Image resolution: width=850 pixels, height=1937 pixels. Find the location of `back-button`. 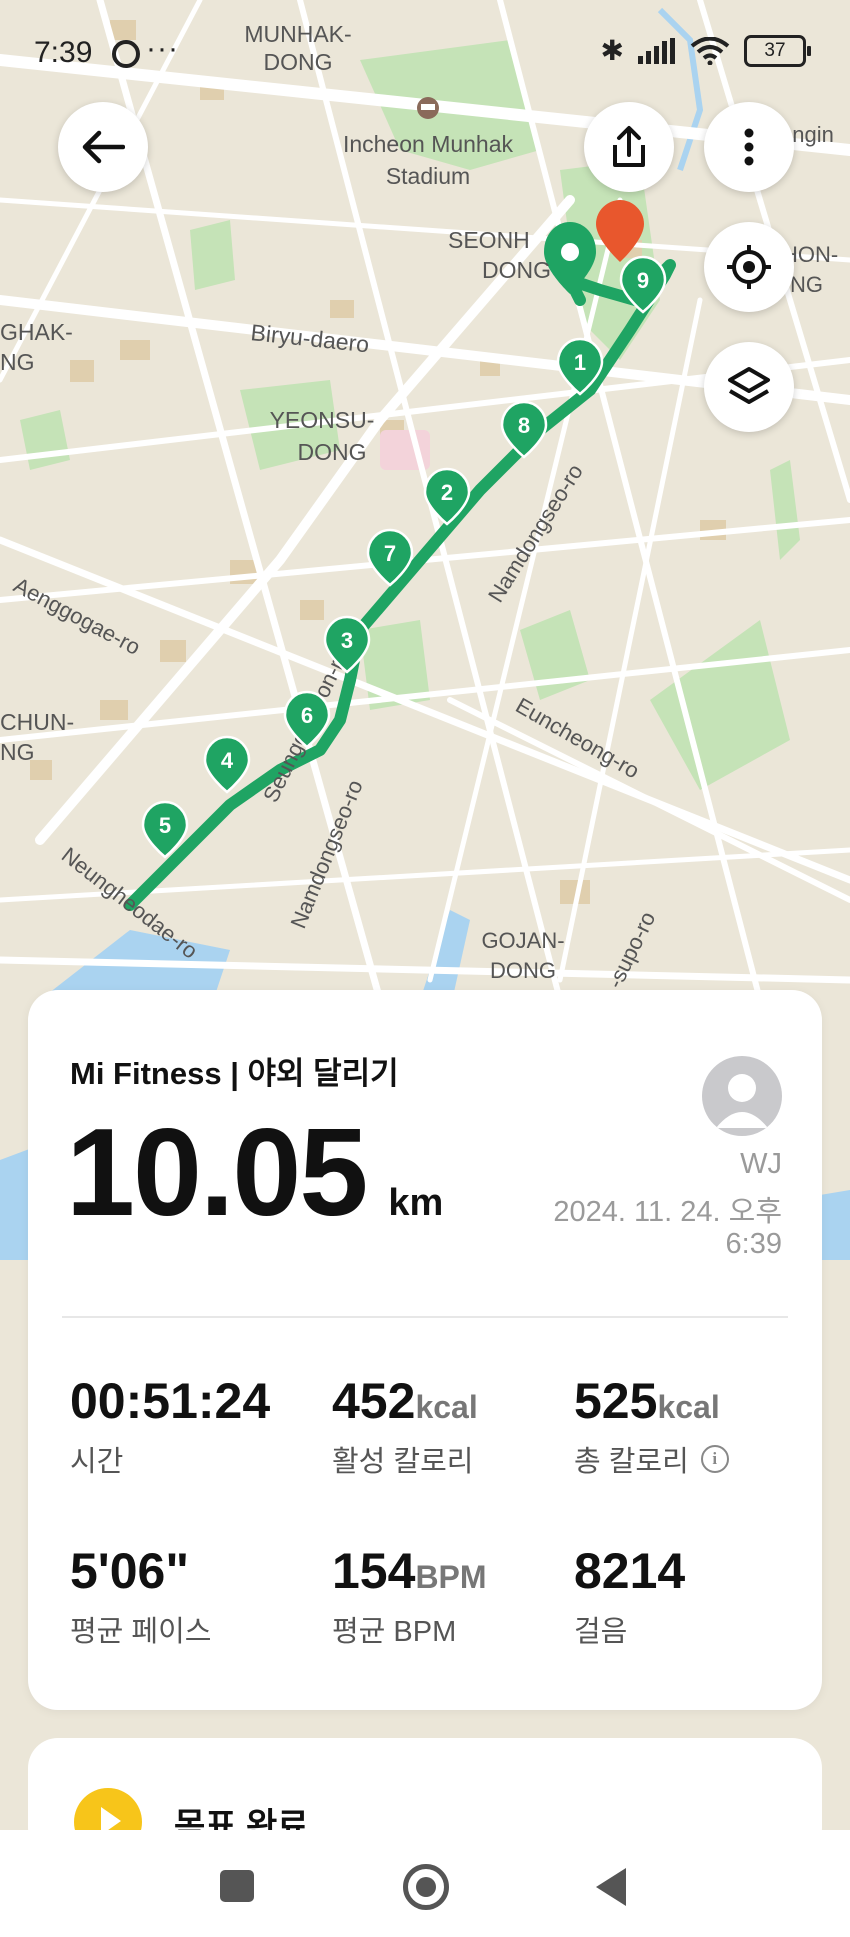

back-button is located at coordinates (103, 147).